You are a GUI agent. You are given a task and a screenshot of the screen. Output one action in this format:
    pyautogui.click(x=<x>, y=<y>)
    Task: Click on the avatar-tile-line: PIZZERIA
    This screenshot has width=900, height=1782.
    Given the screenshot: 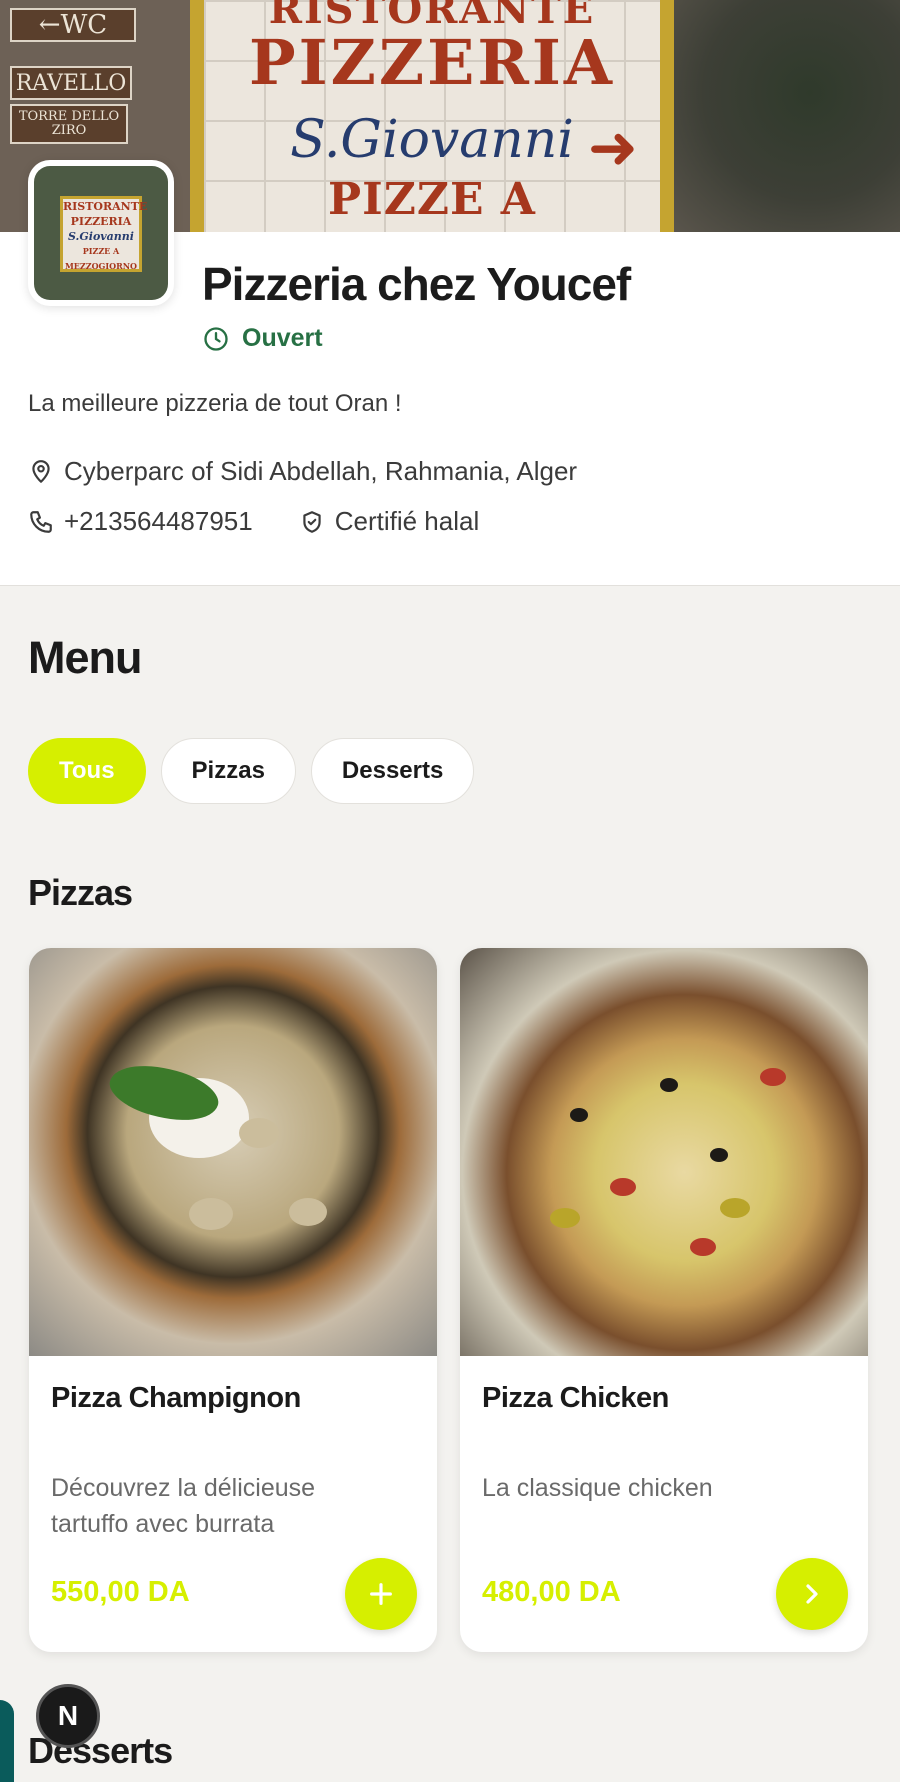 What is the action you would take?
    pyautogui.click(x=101, y=221)
    